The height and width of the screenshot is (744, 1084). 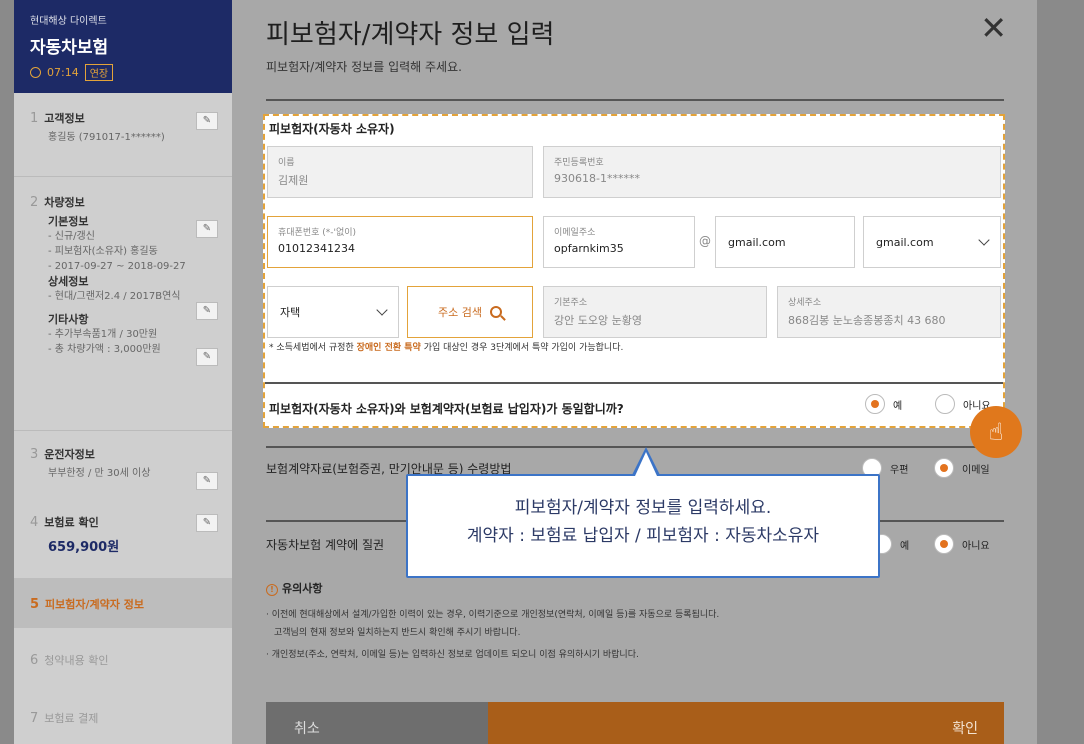 What do you see at coordinates (35, 72) in the screenshot?
I see `clock-icon` at bounding box center [35, 72].